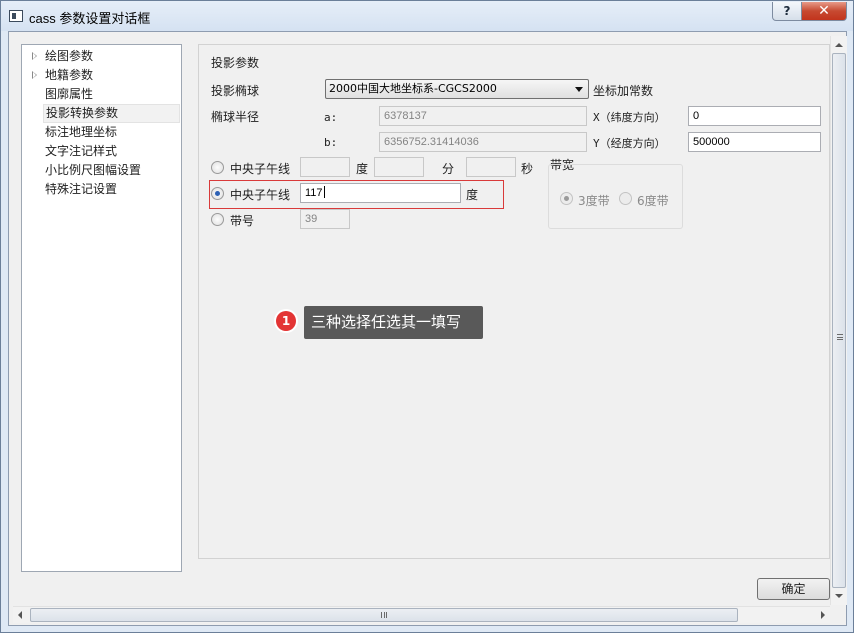  I want to click on step-badge: 1, so click(286, 321).